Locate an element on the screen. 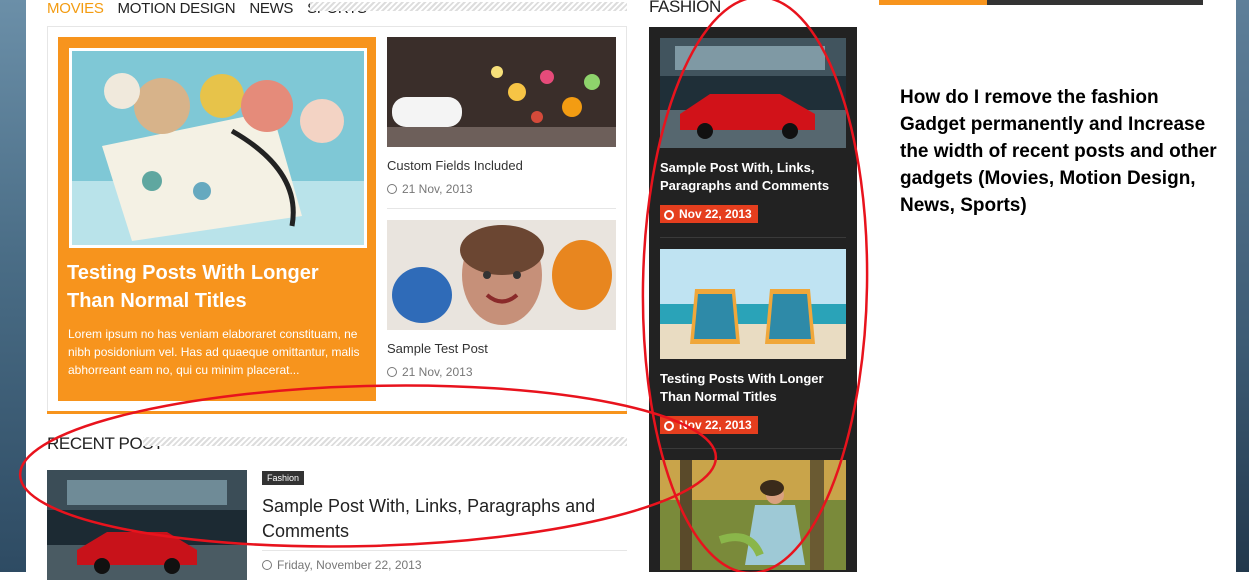  sidebar-tab-active is located at coordinates (933, 2).